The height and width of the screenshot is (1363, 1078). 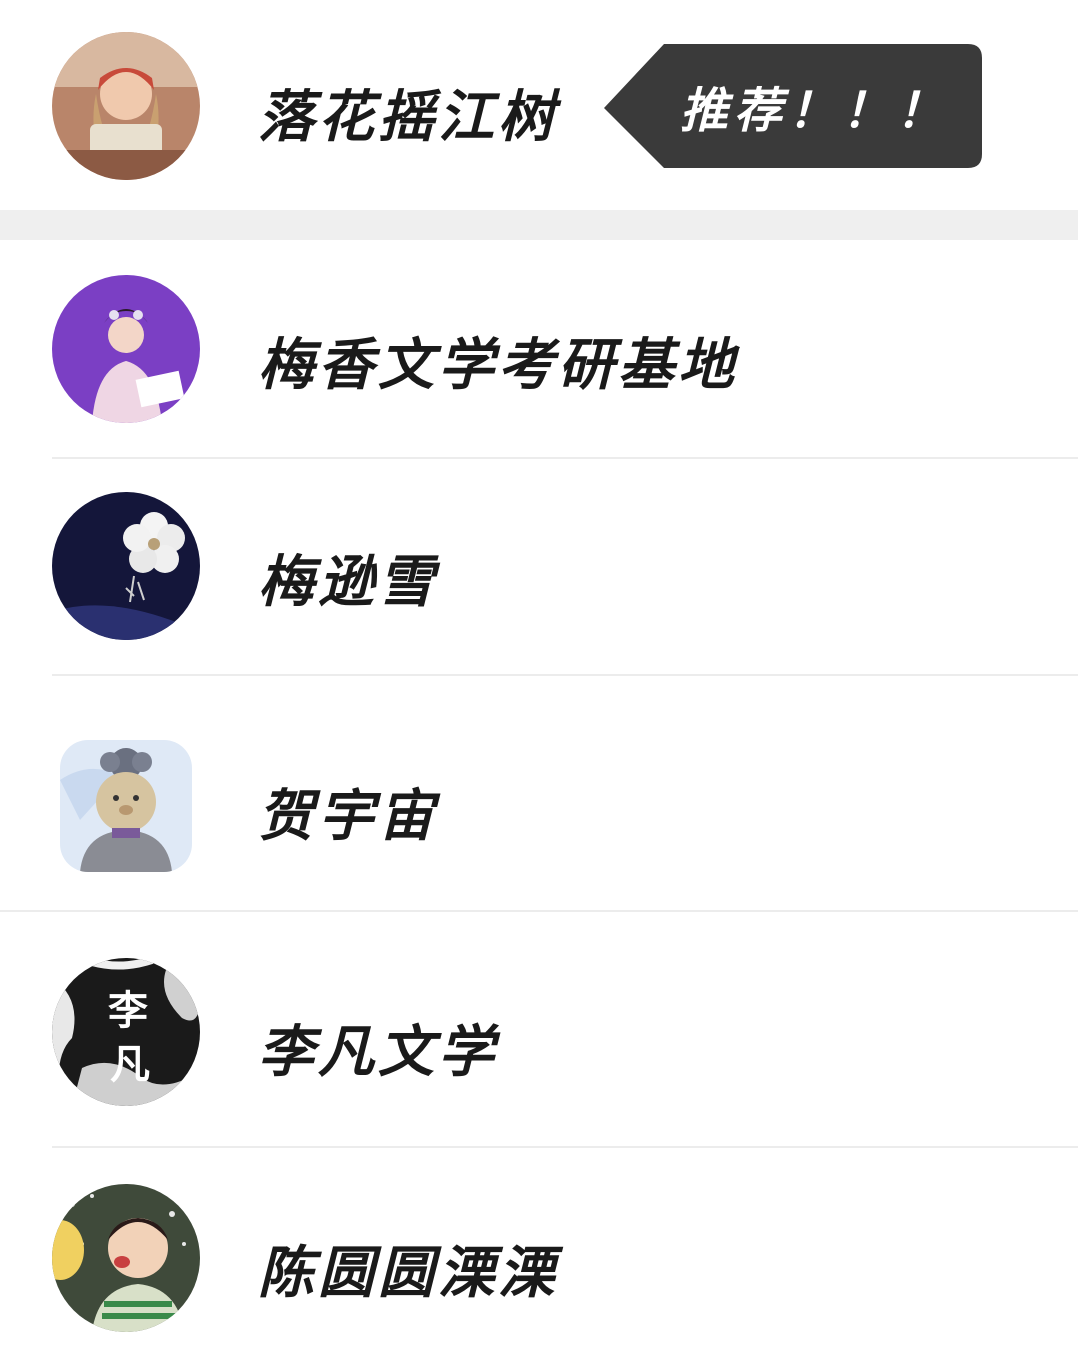 What do you see at coordinates (348, 582) in the screenshot?
I see `contact-name: 梅逊雪` at bounding box center [348, 582].